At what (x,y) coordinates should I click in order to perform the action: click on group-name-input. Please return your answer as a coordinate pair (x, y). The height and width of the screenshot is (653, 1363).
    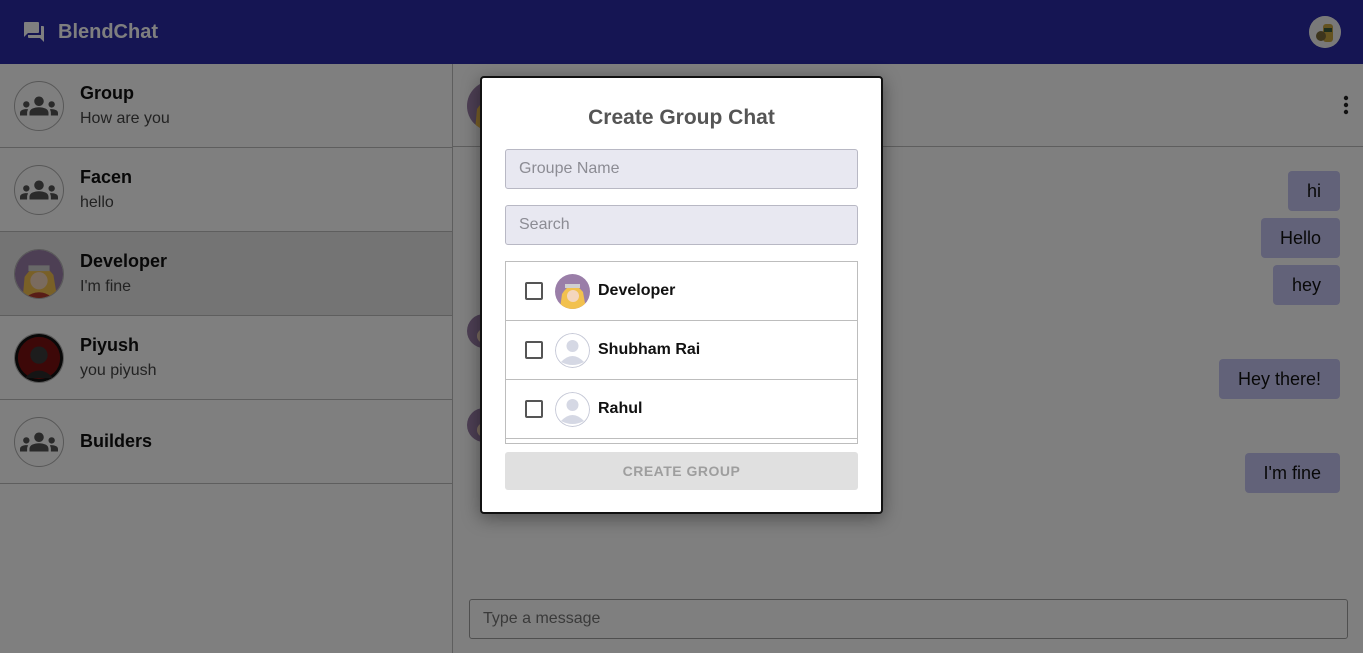
    Looking at the image, I should click on (681, 169).